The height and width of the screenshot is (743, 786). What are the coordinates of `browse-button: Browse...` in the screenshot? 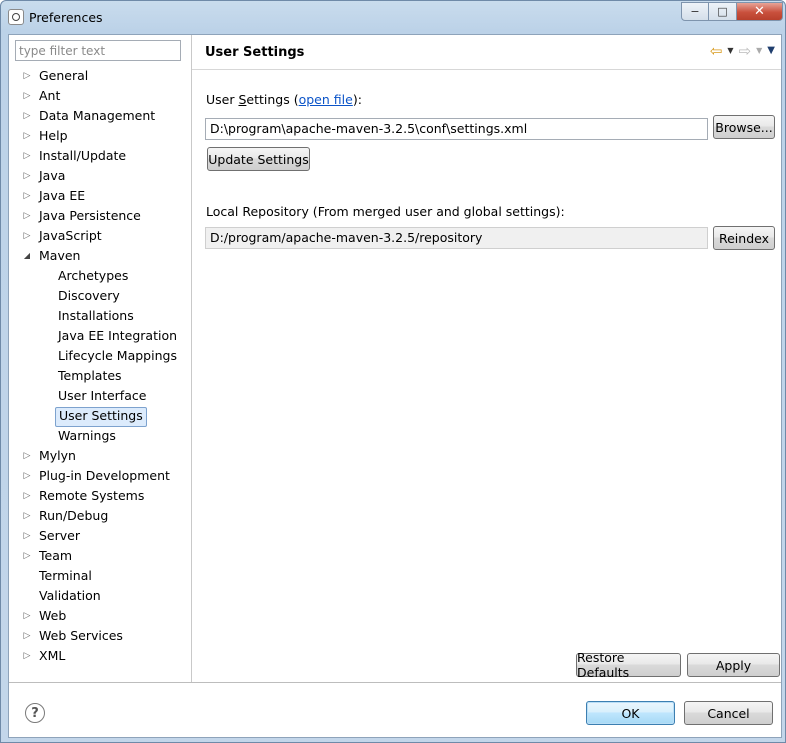 It's located at (744, 127).